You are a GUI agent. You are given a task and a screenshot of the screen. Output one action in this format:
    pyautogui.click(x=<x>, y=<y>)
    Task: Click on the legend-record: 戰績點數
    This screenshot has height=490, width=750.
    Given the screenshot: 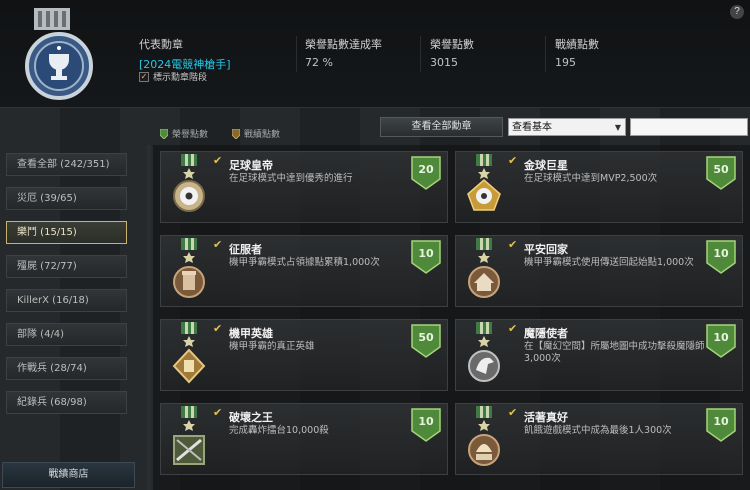 What is the action you would take?
    pyautogui.click(x=256, y=133)
    